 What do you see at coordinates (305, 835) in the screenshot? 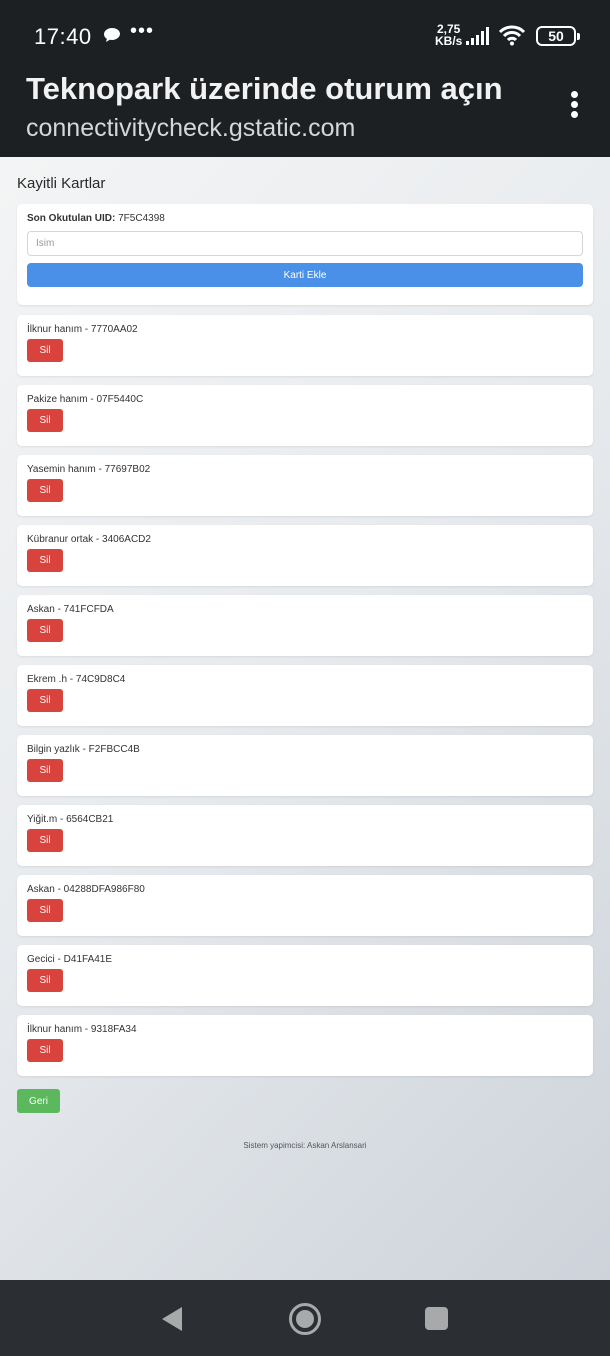
I see `list-item: Yiğit.m - 6564CB21 Sil` at bounding box center [305, 835].